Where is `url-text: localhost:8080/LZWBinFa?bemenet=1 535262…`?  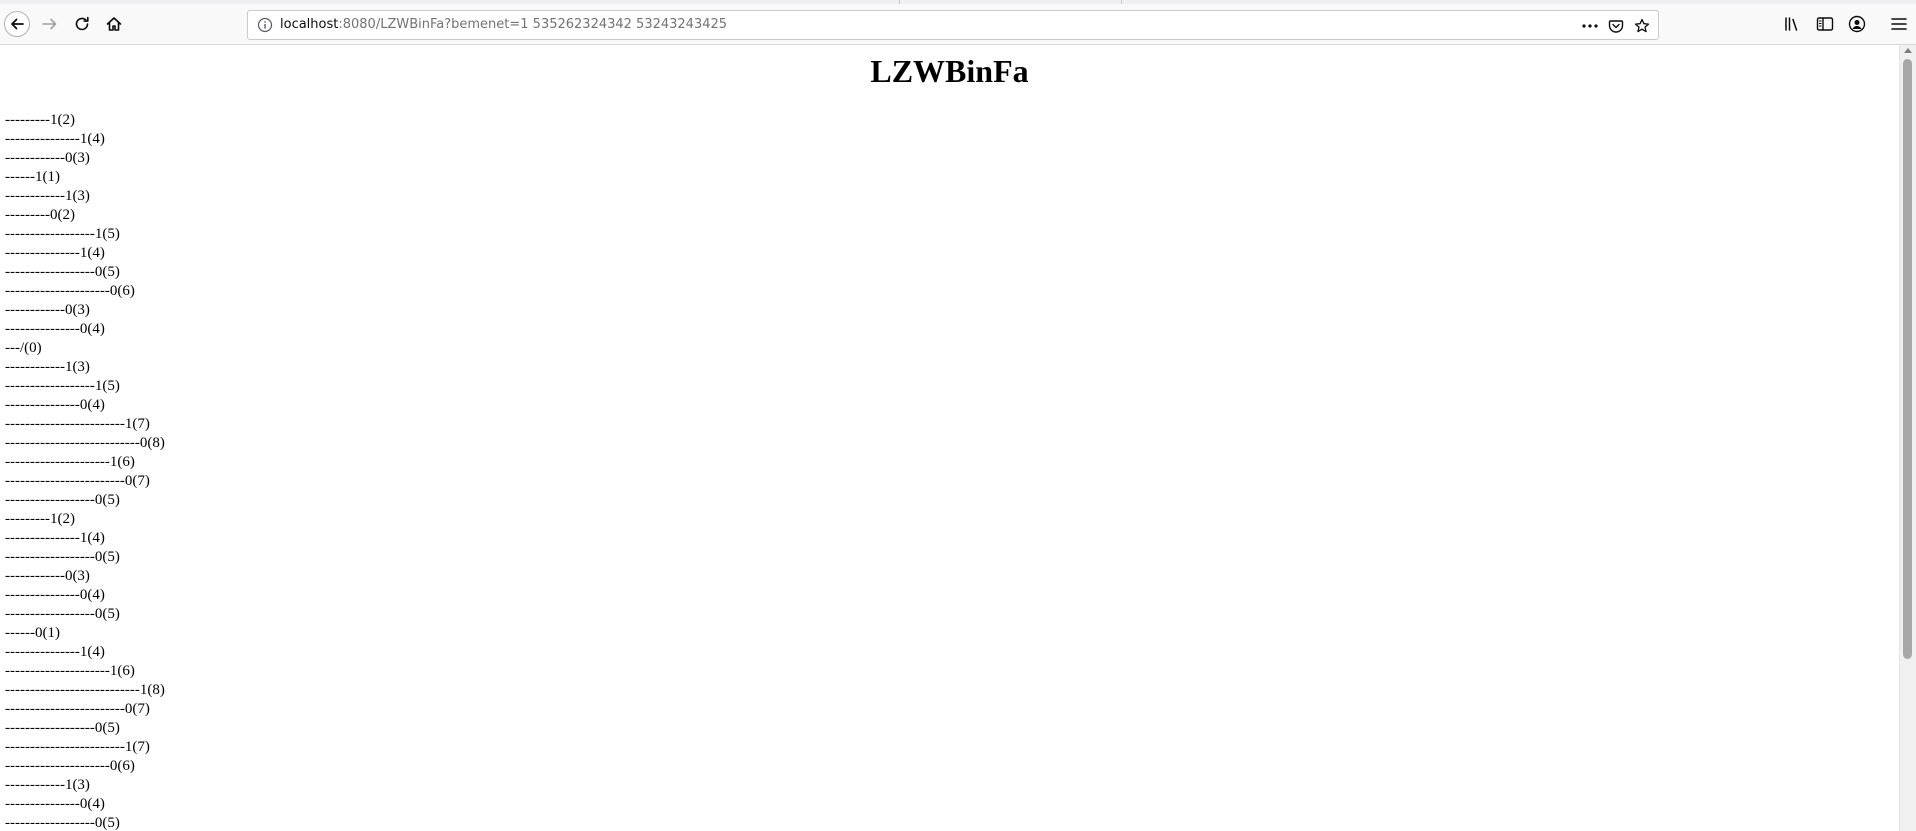 url-text: localhost:8080/LZWBinFa?bemenet=1 535262… is located at coordinates (503, 25).